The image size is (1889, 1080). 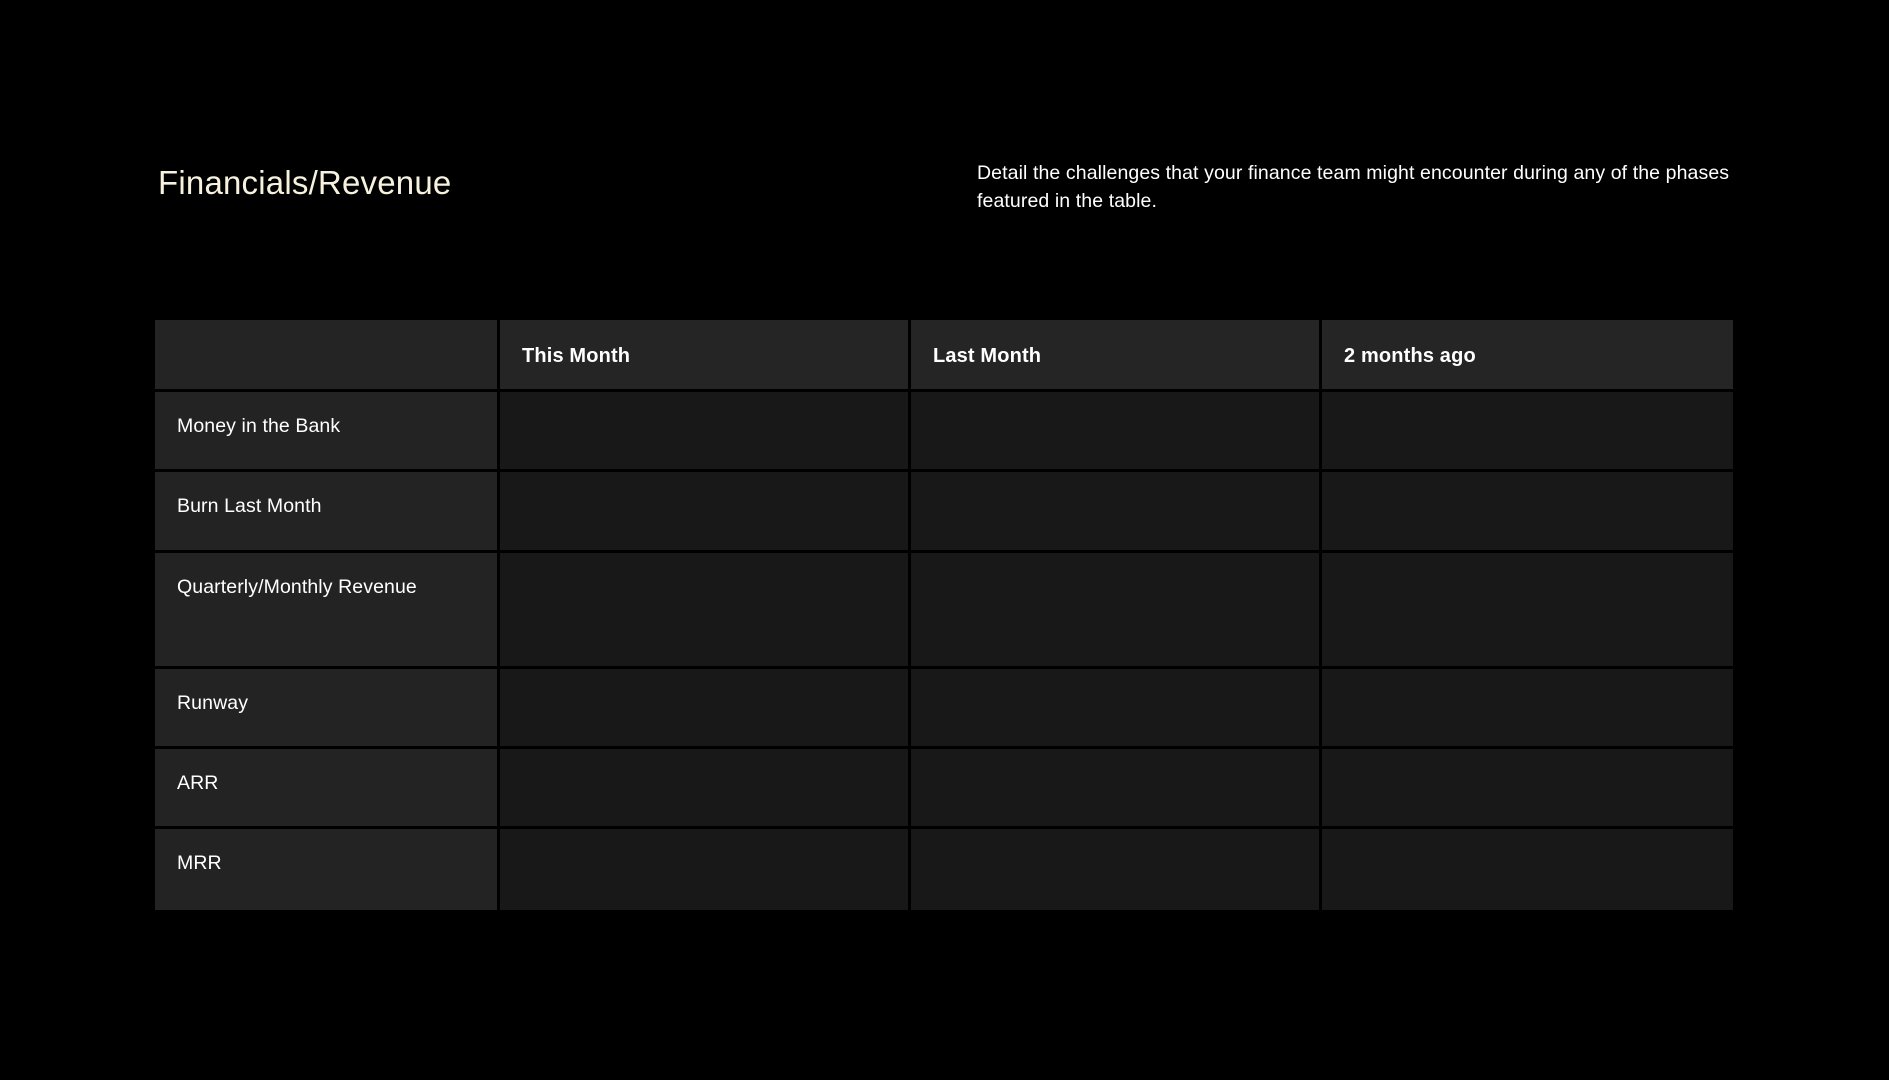 I want to click on table-row: ARR, so click(x=944, y=789).